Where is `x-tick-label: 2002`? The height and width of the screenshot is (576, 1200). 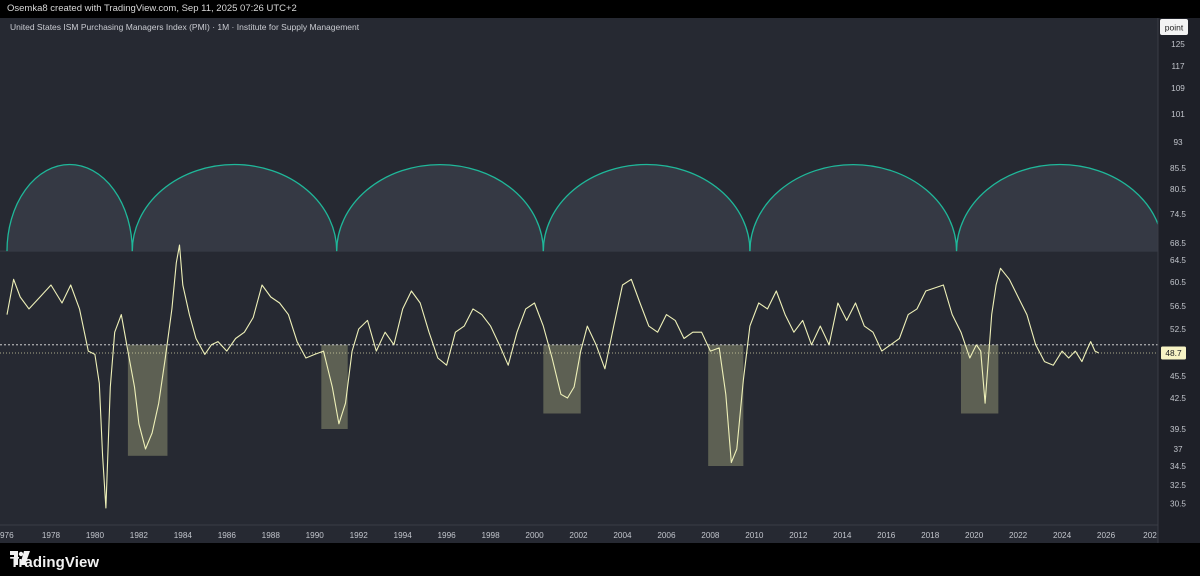 x-tick-label: 2002 is located at coordinates (578, 535).